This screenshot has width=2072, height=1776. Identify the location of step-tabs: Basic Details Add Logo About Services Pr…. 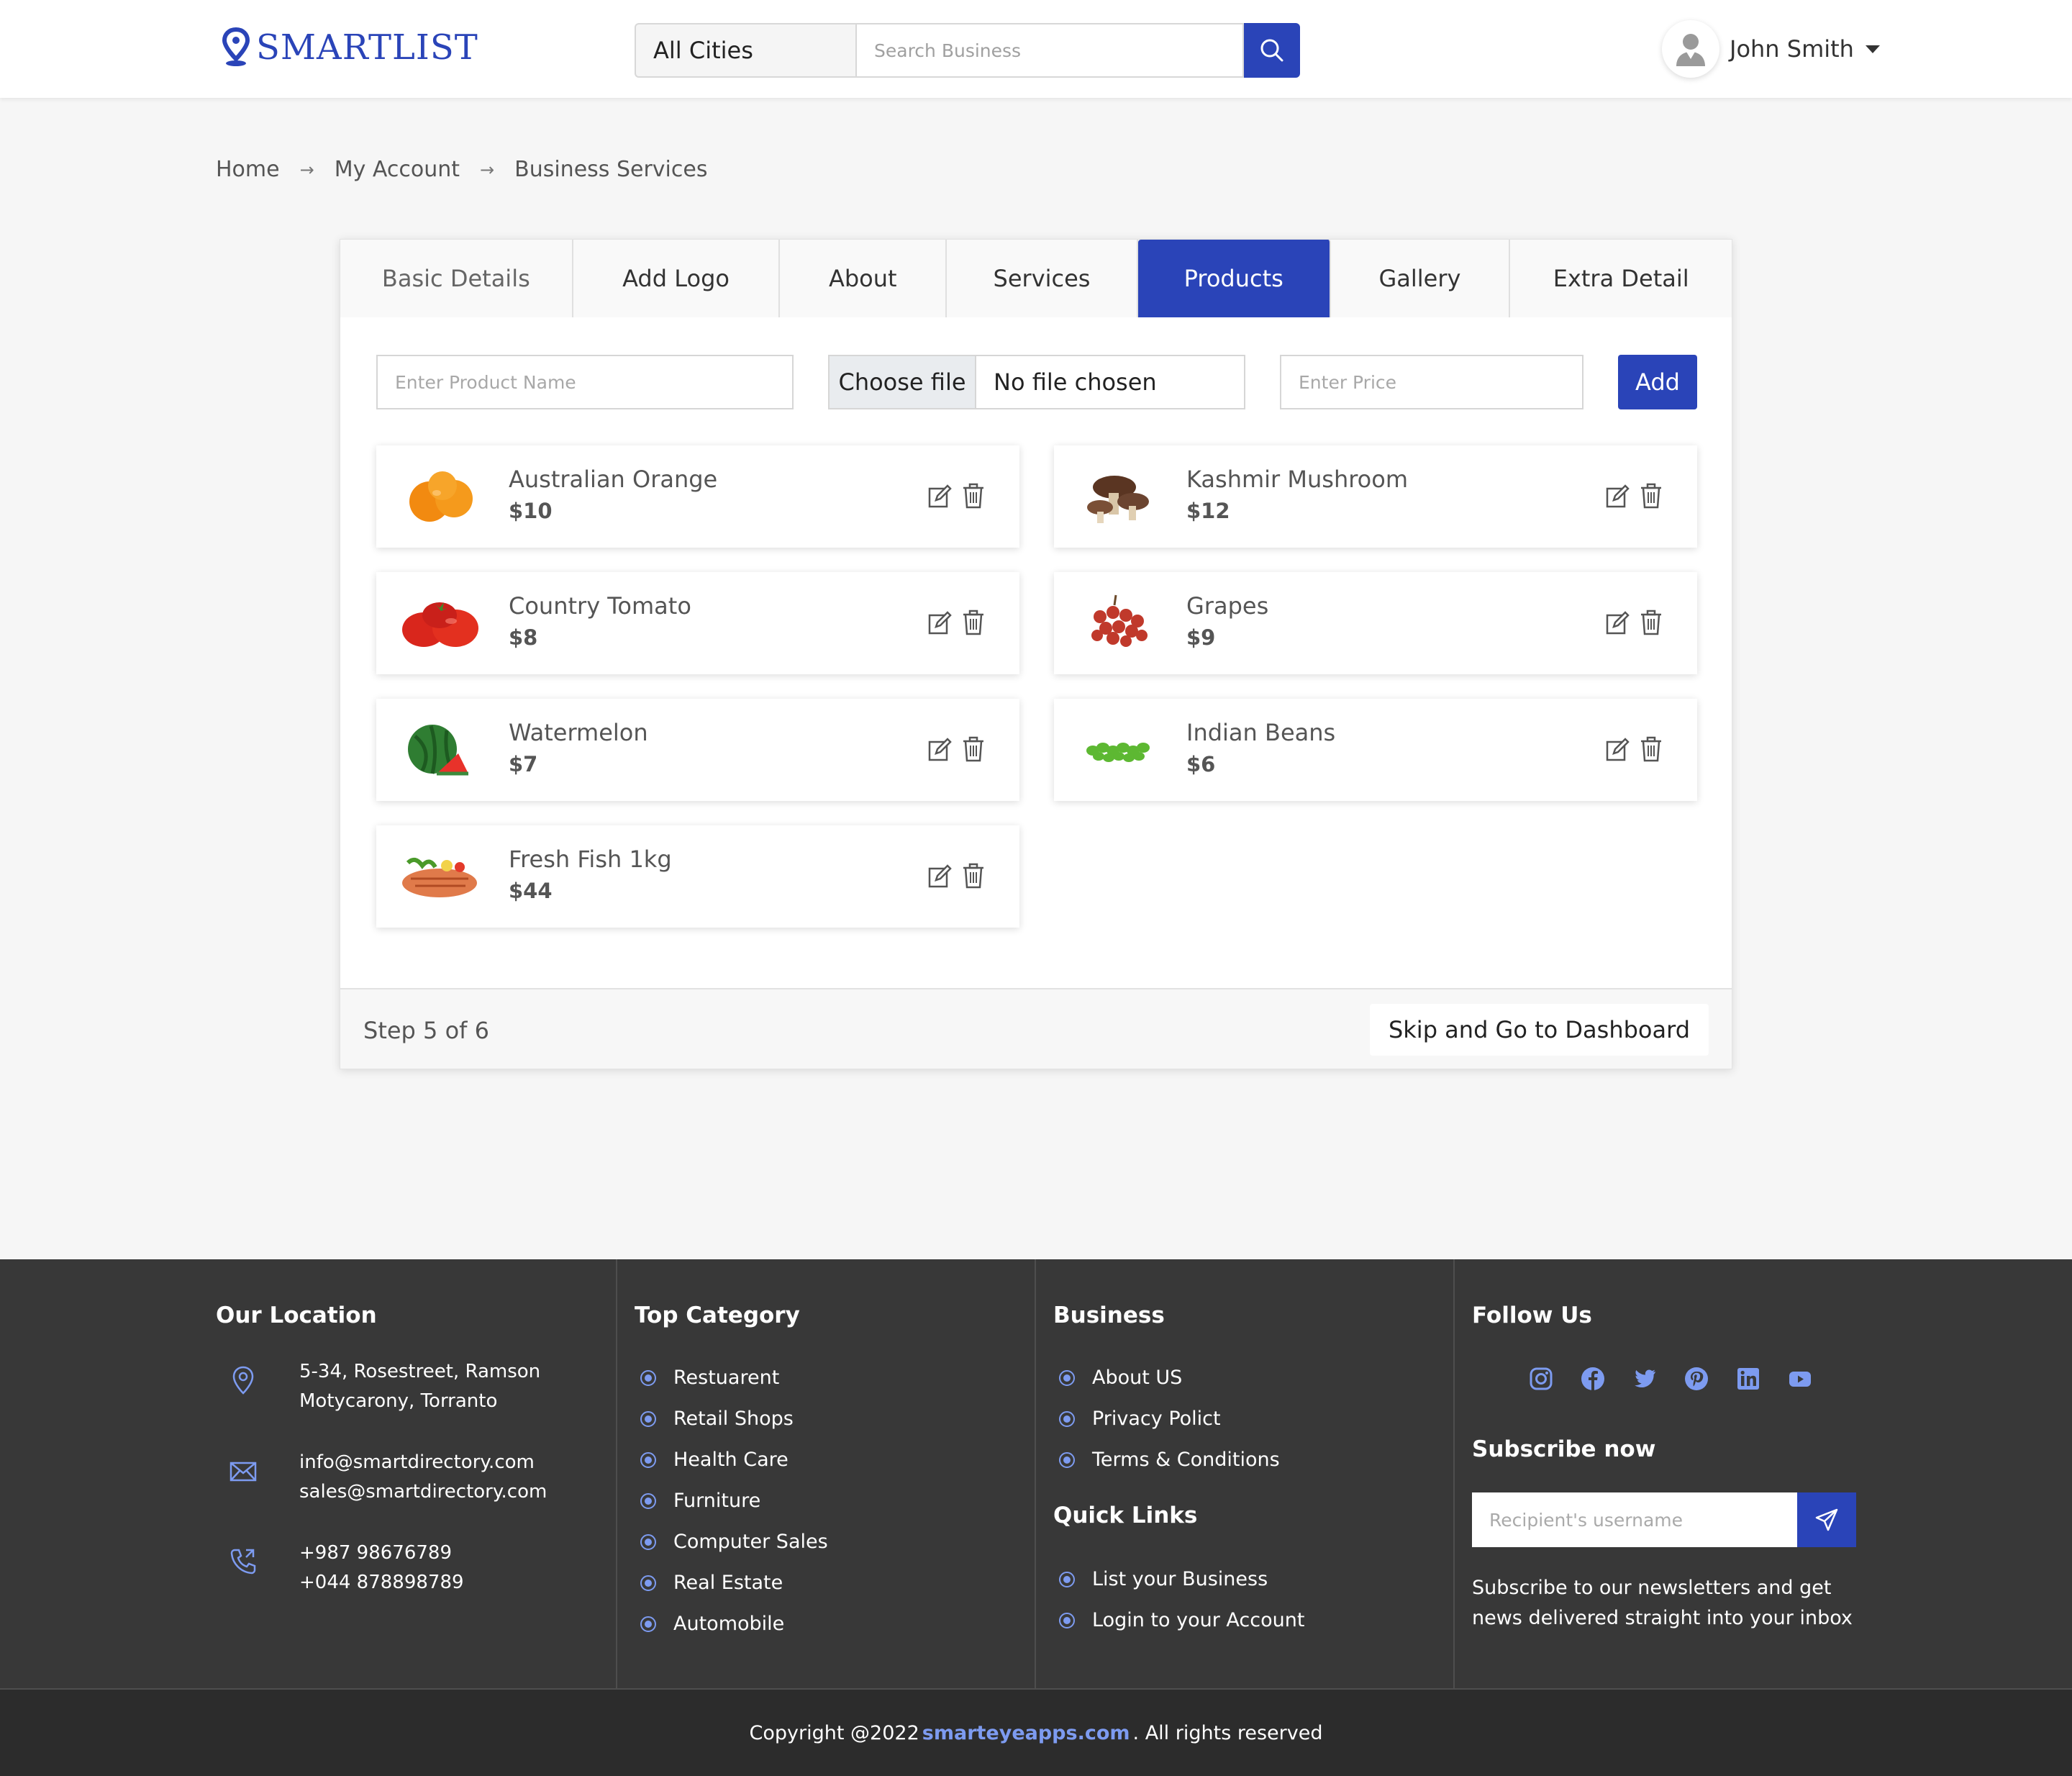
(1036, 278).